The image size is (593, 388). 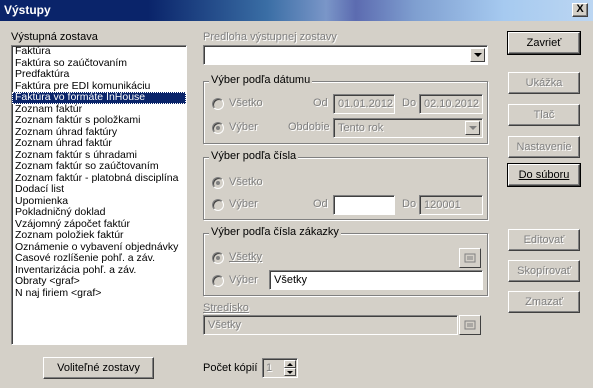 I want to click on center-label: Stredisko, so click(x=226, y=308).